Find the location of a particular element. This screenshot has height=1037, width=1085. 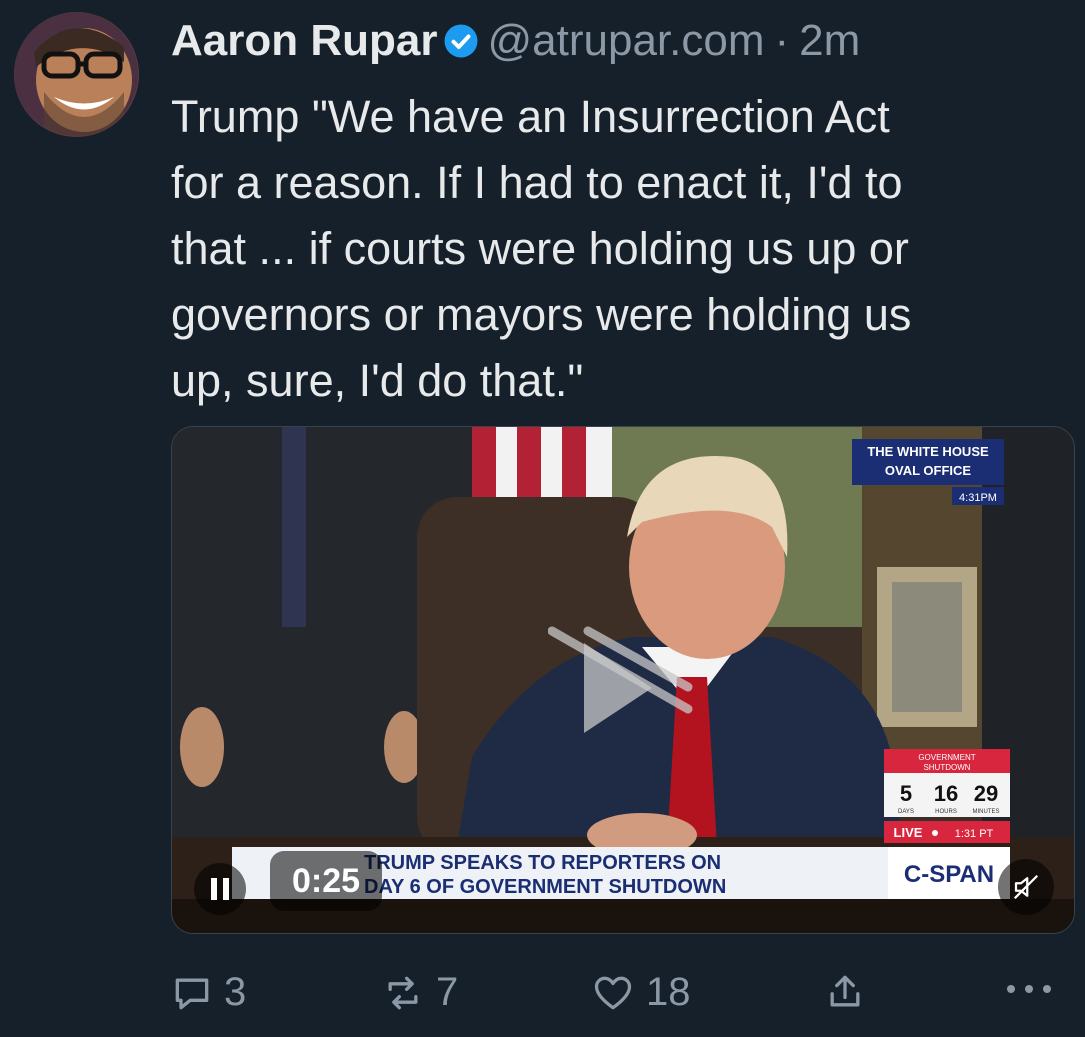

avatar is located at coordinates (76, 74).